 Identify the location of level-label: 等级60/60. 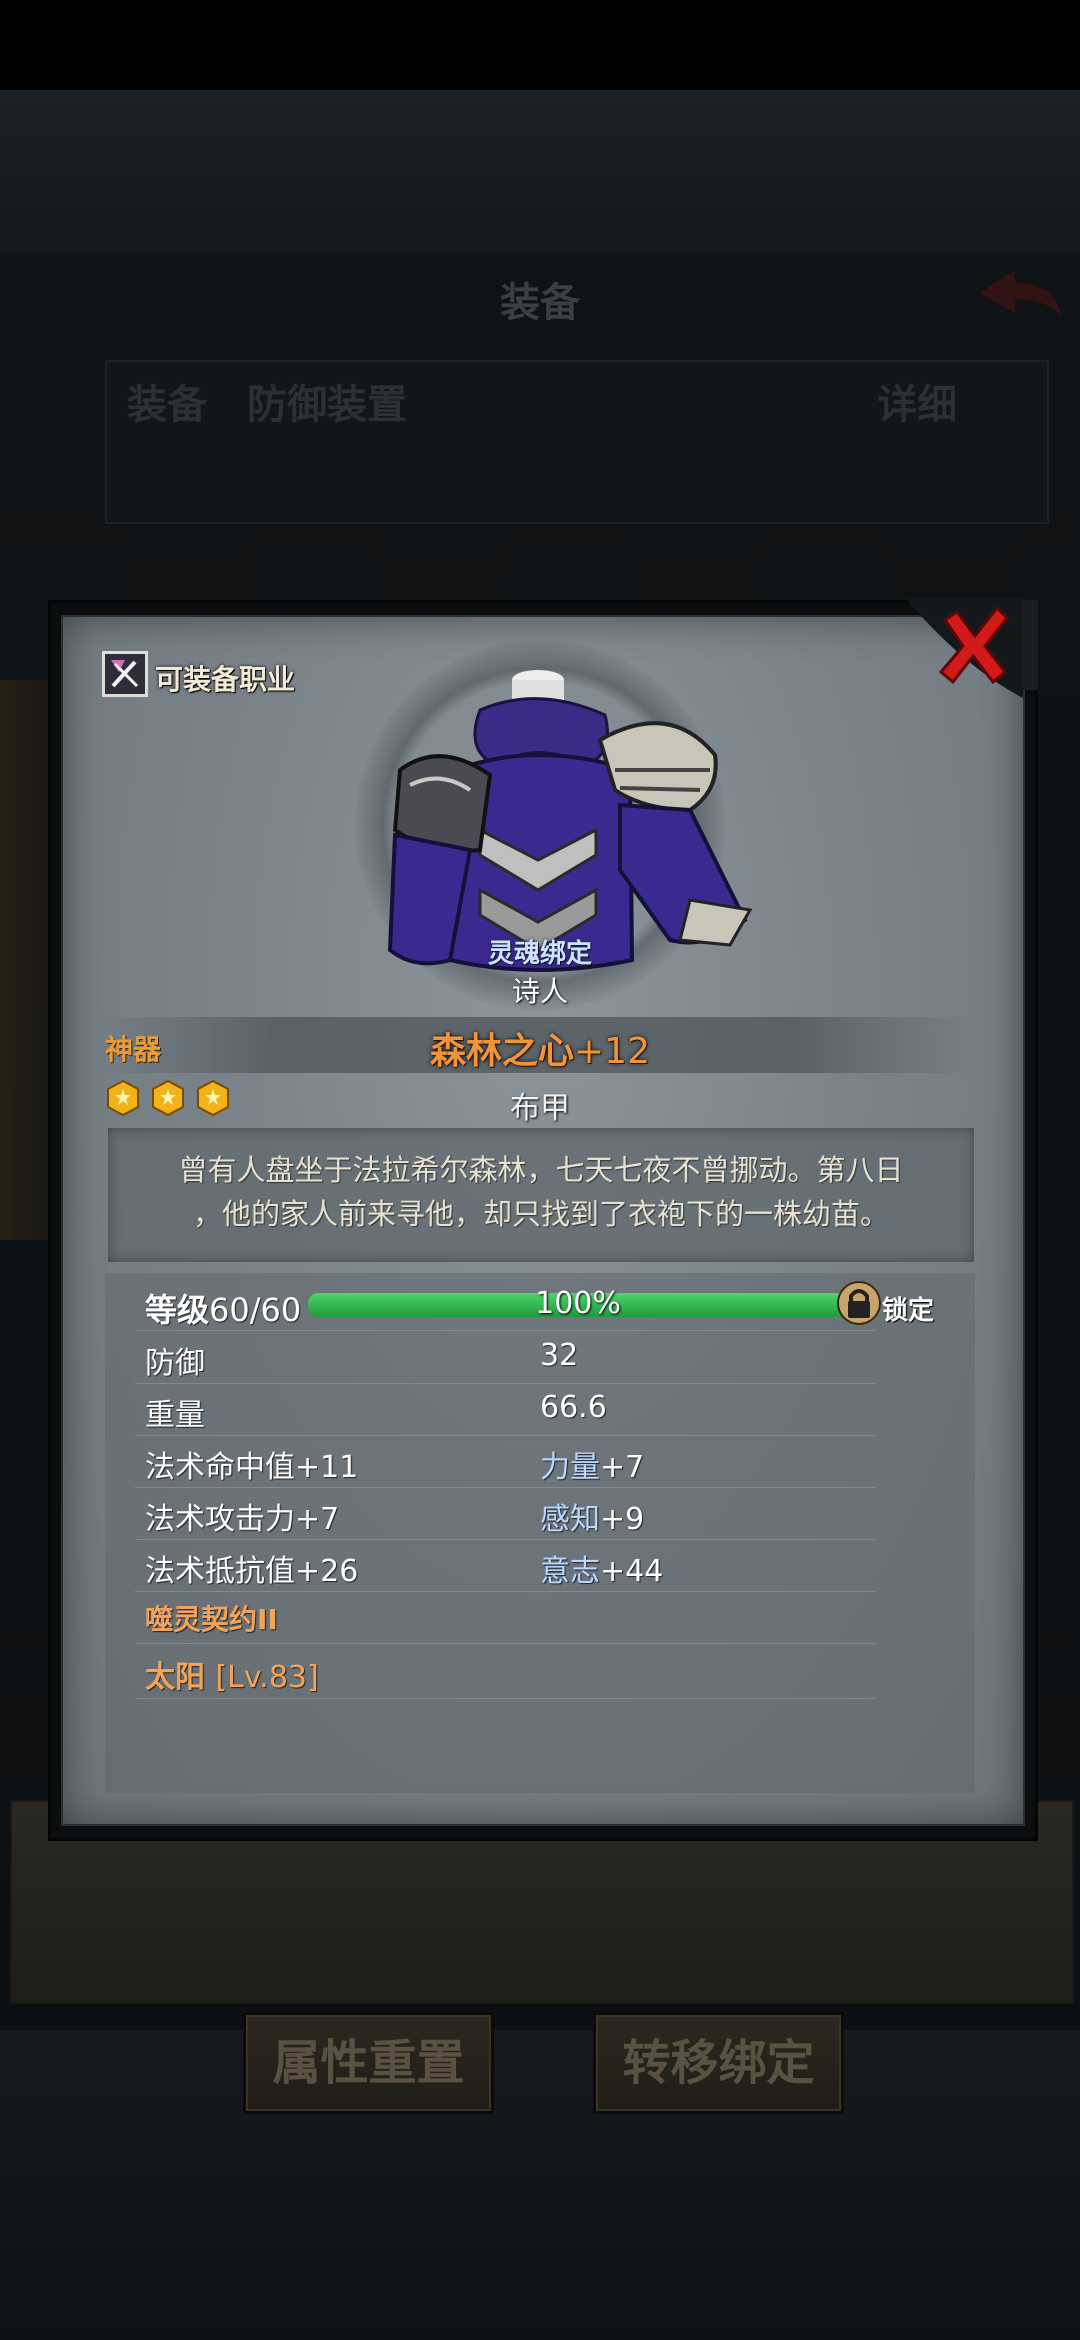
(223, 1308).